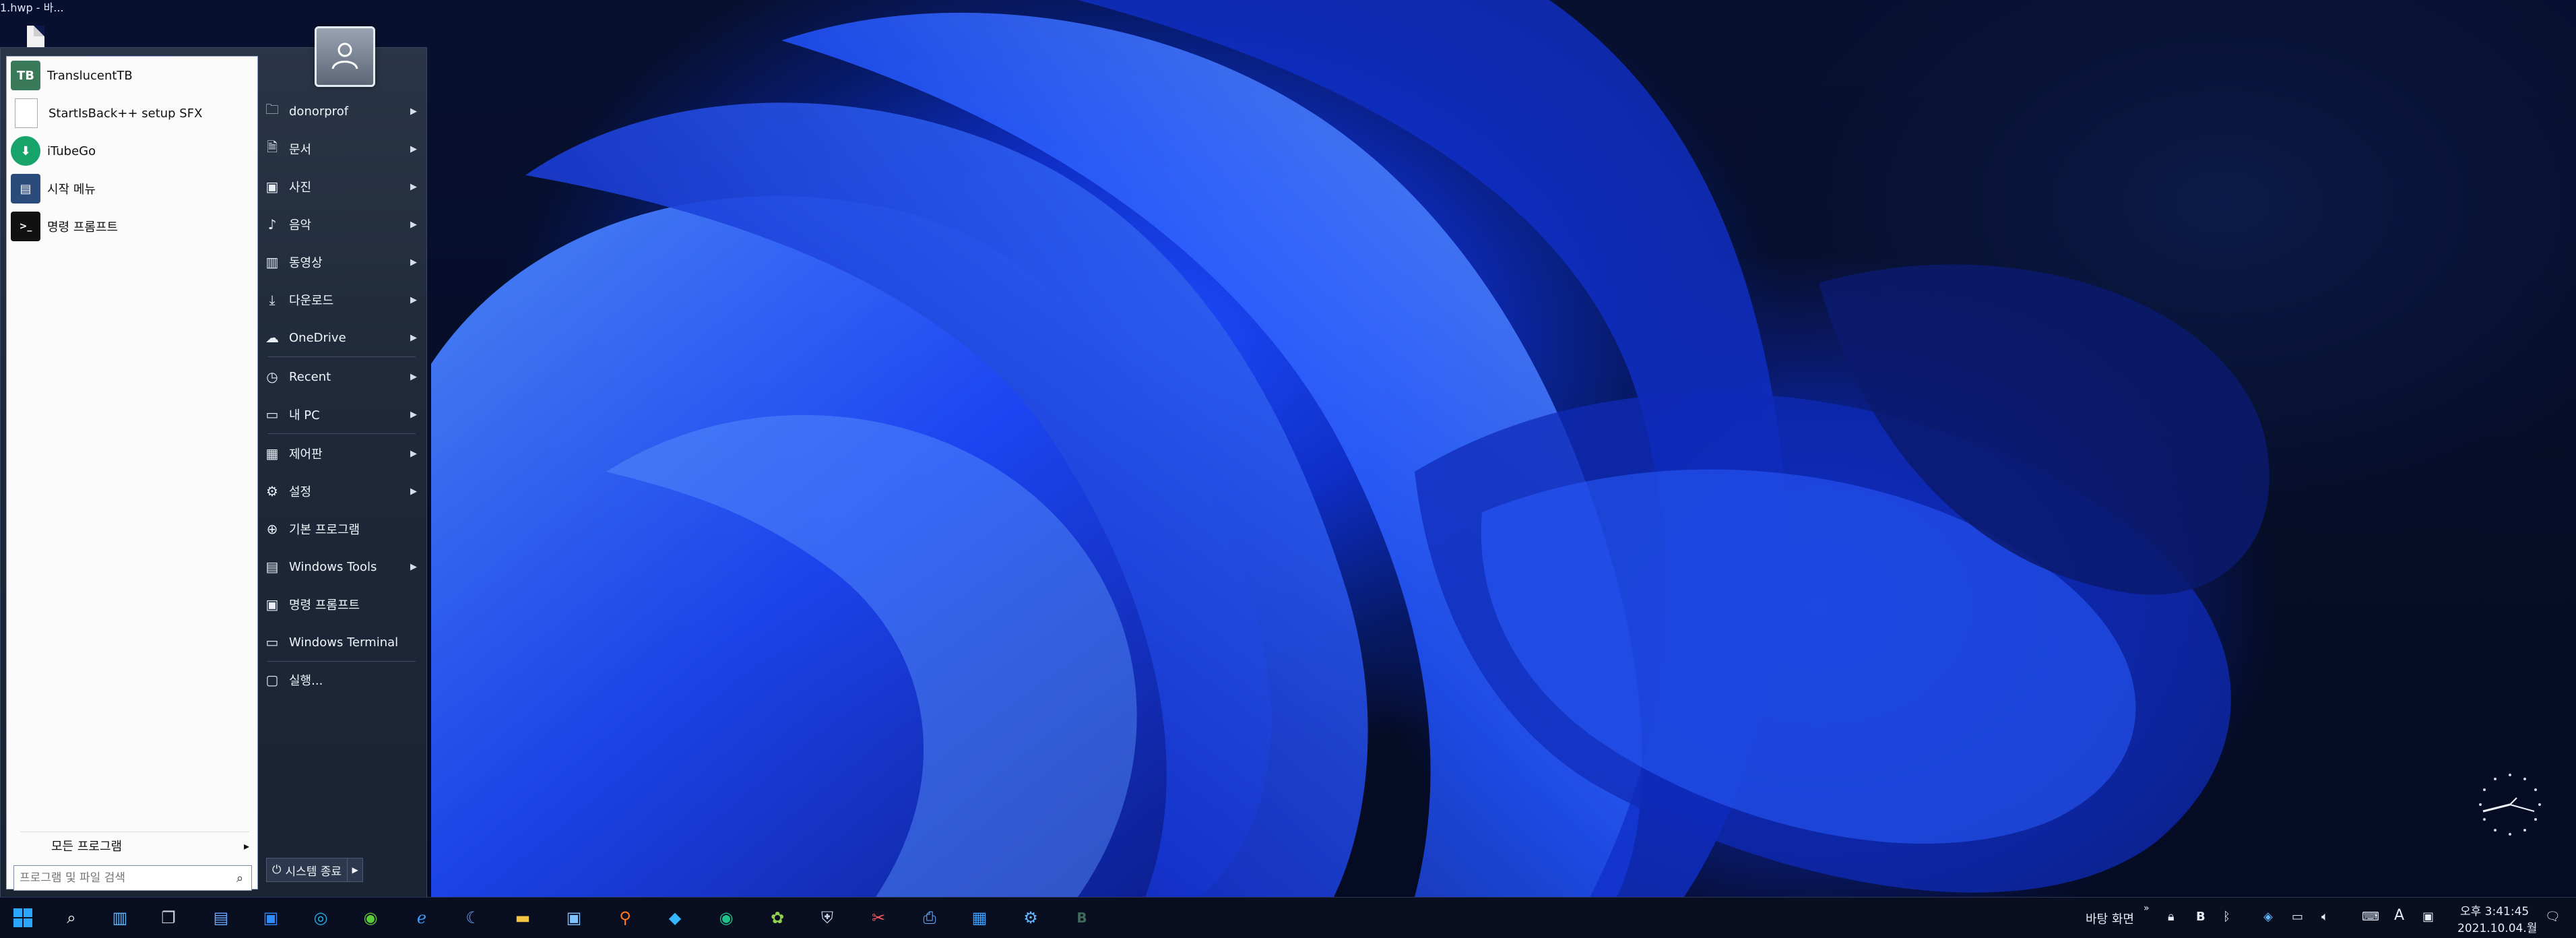 The height and width of the screenshot is (938, 2576). Describe the element at coordinates (625, 917) in the screenshot. I see `search-tool-icon: ⚲` at that location.